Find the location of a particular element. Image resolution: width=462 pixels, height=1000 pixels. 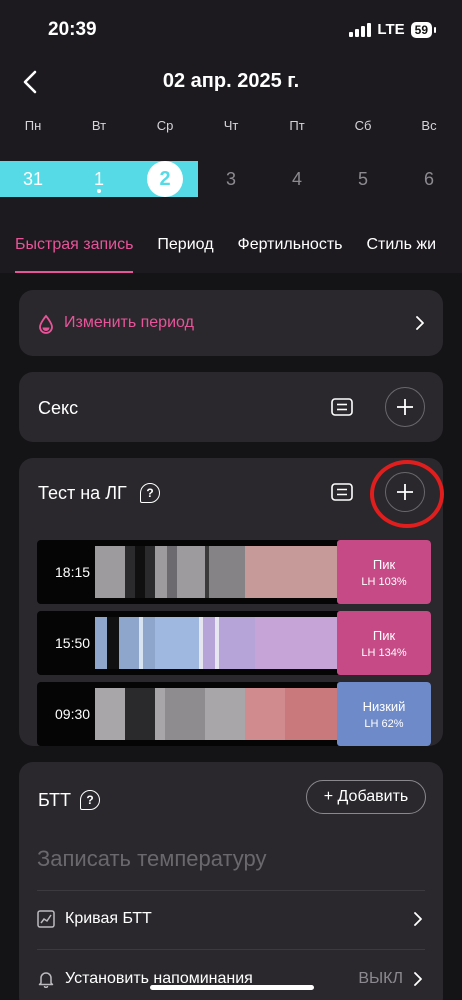

lh-result-badge: Пик LH 103% is located at coordinates (384, 572).